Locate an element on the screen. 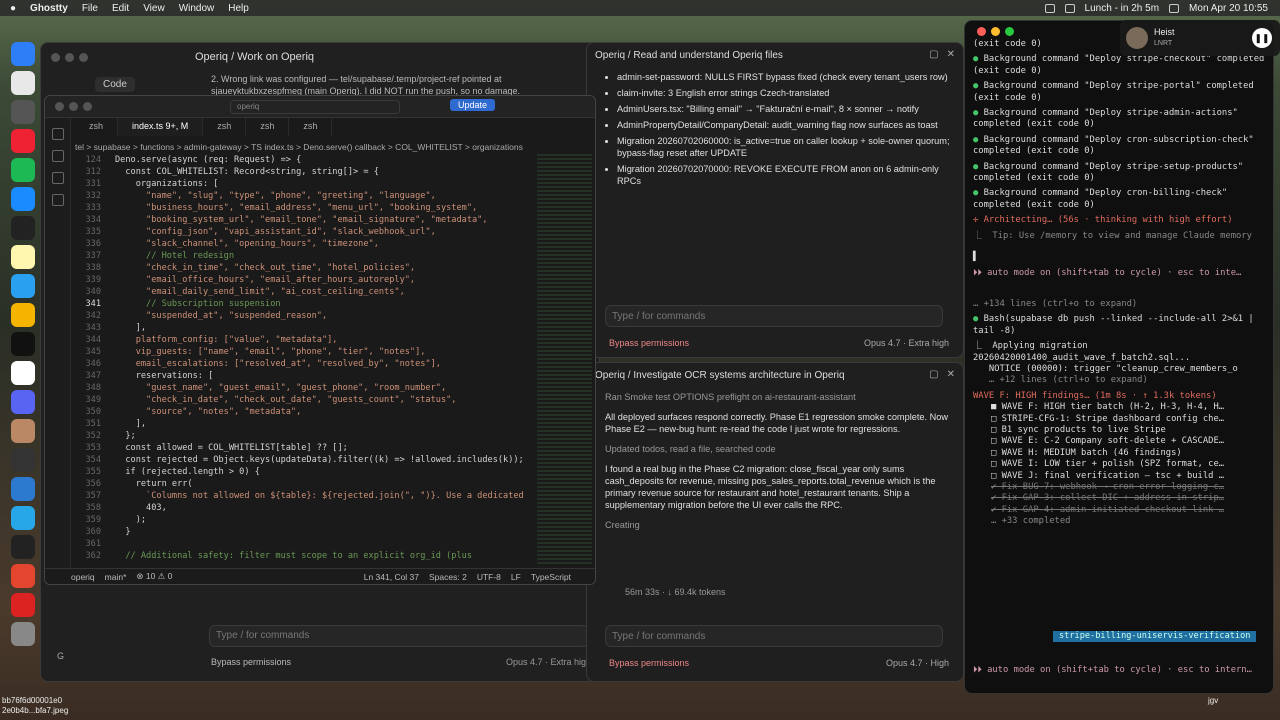 Image resolution: width=1280 pixels, height=720 pixels. code-line: 350 "source", "notes", "metadata", is located at coordinates (306, 412).